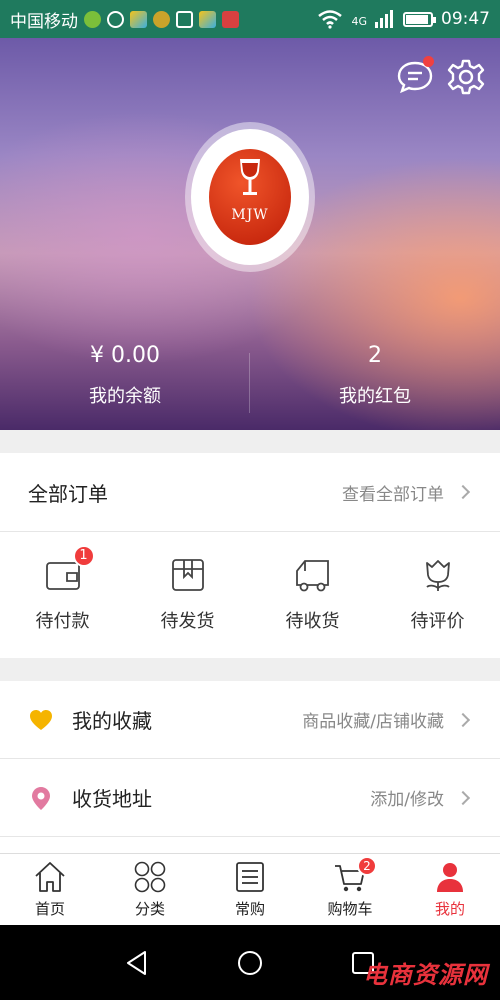 The width and height of the screenshot is (500, 1000). What do you see at coordinates (375, 396) in the screenshot?
I see `red-packet-label: 我的红包` at bounding box center [375, 396].